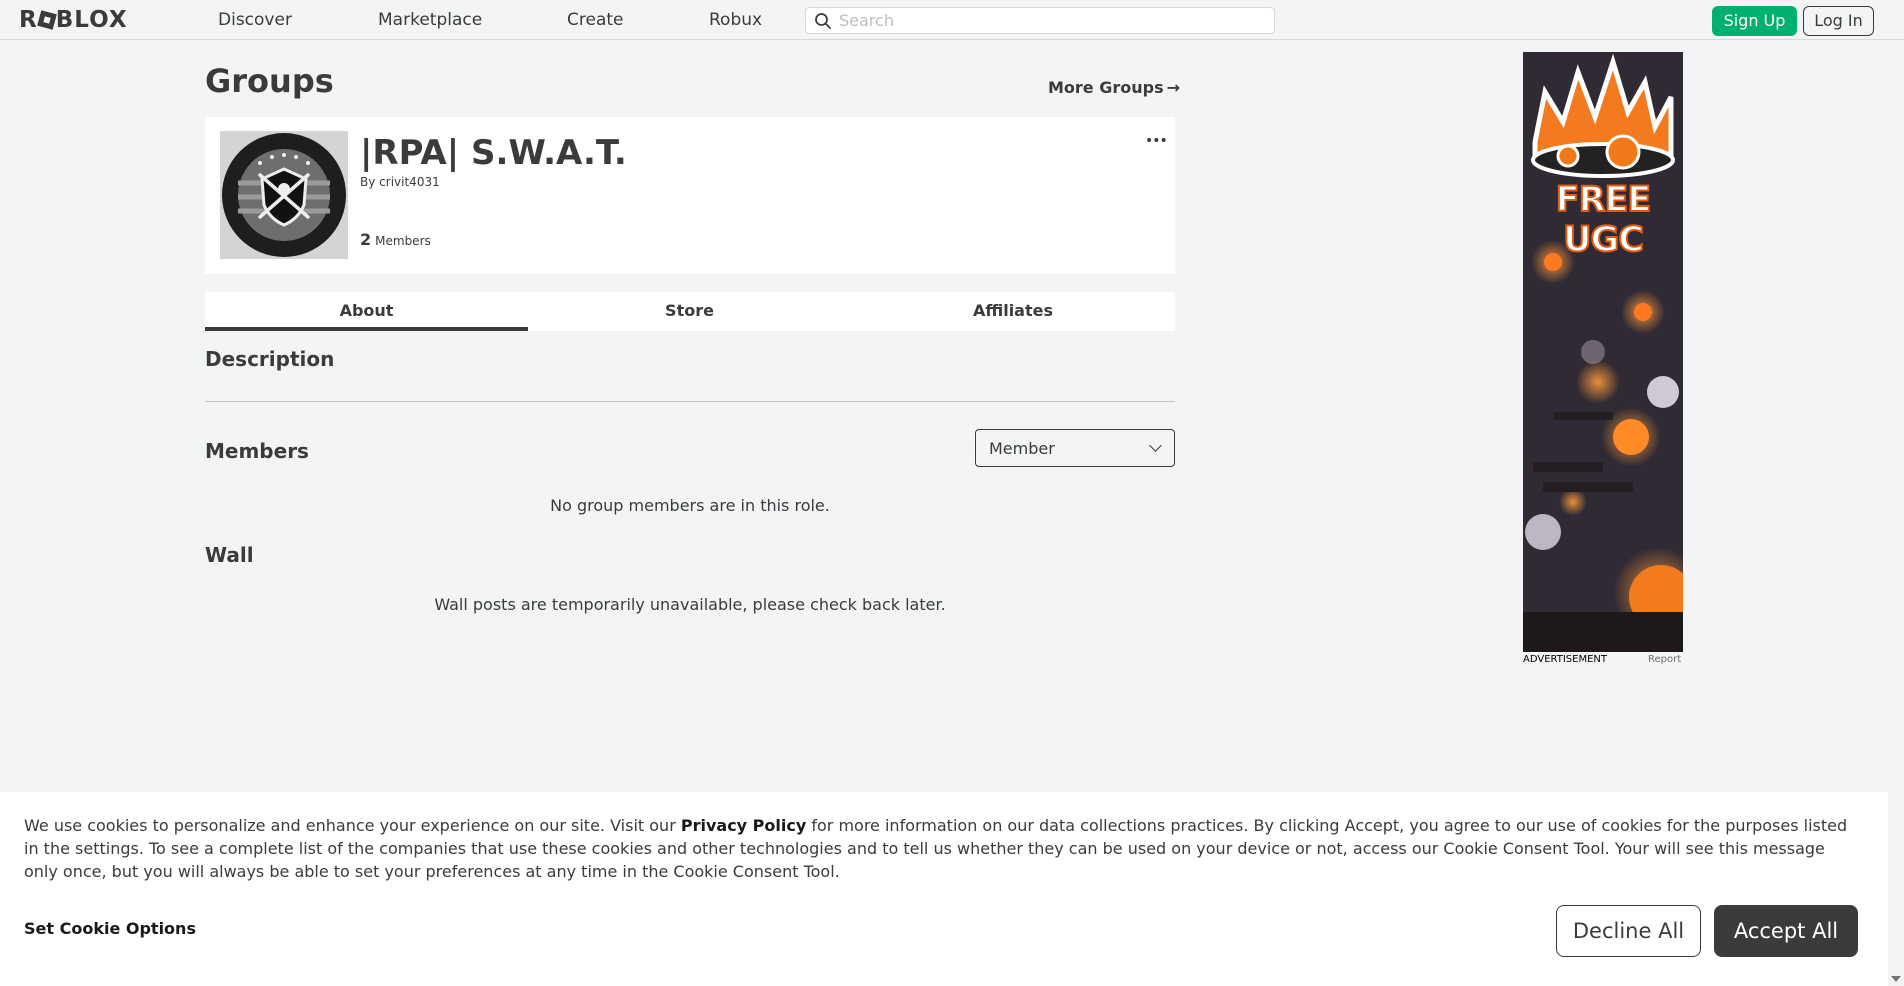  I want to click on section-divider, so click(690, 401).